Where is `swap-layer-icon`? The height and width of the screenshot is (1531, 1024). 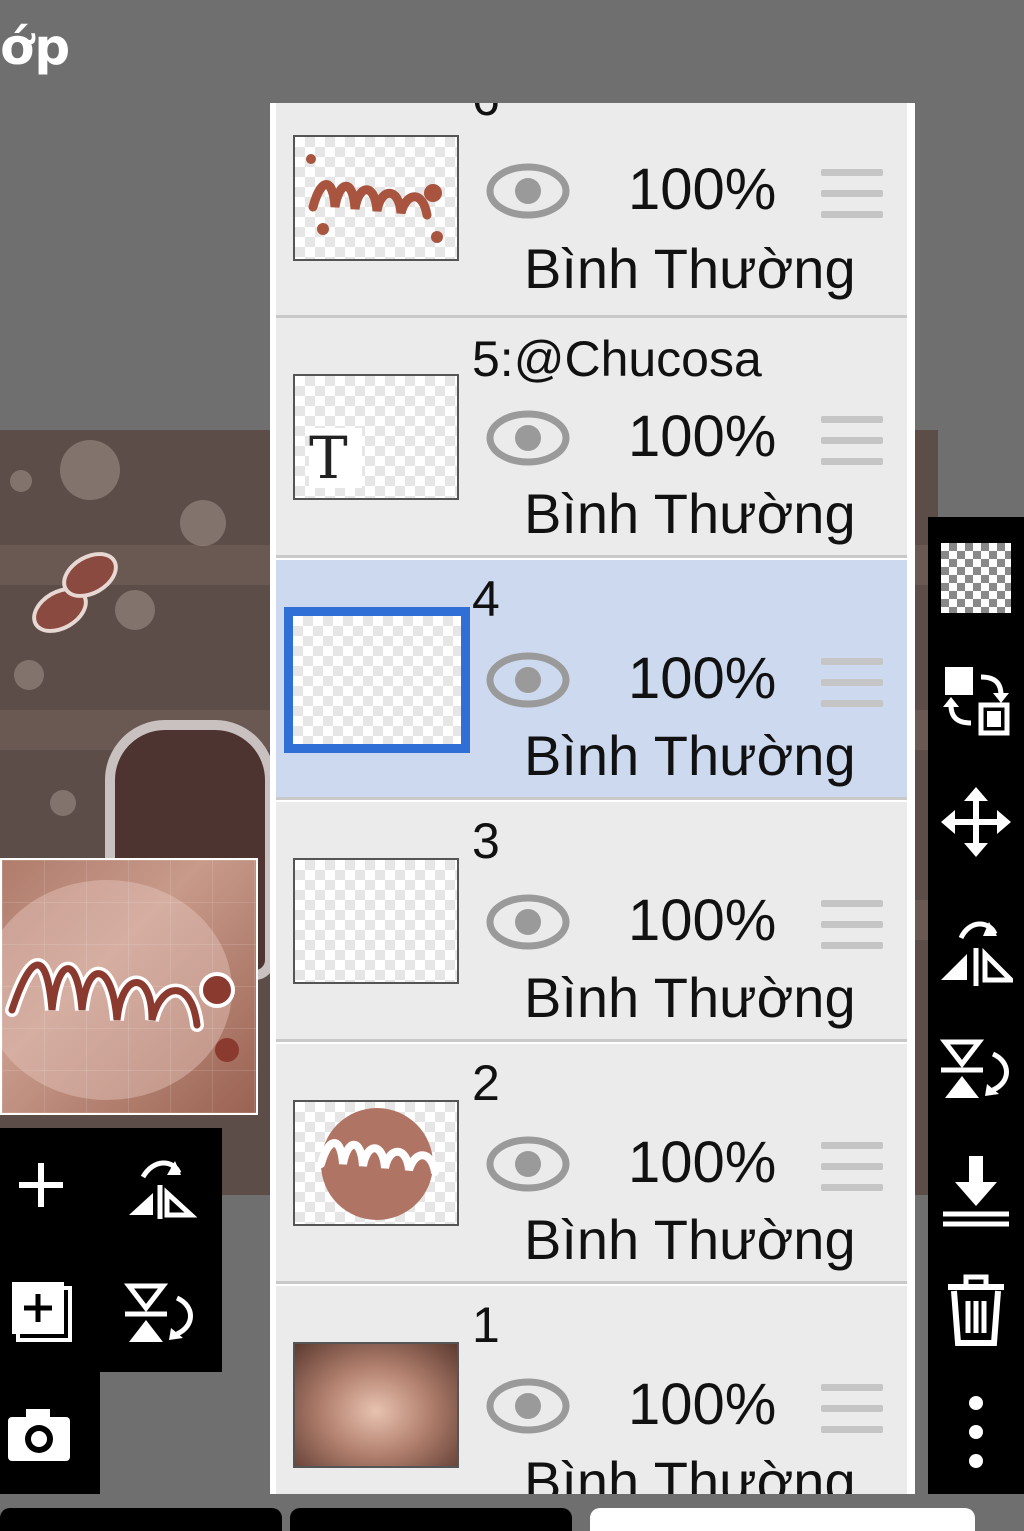 swap-layer-icon is located at coordinates (976, 700).